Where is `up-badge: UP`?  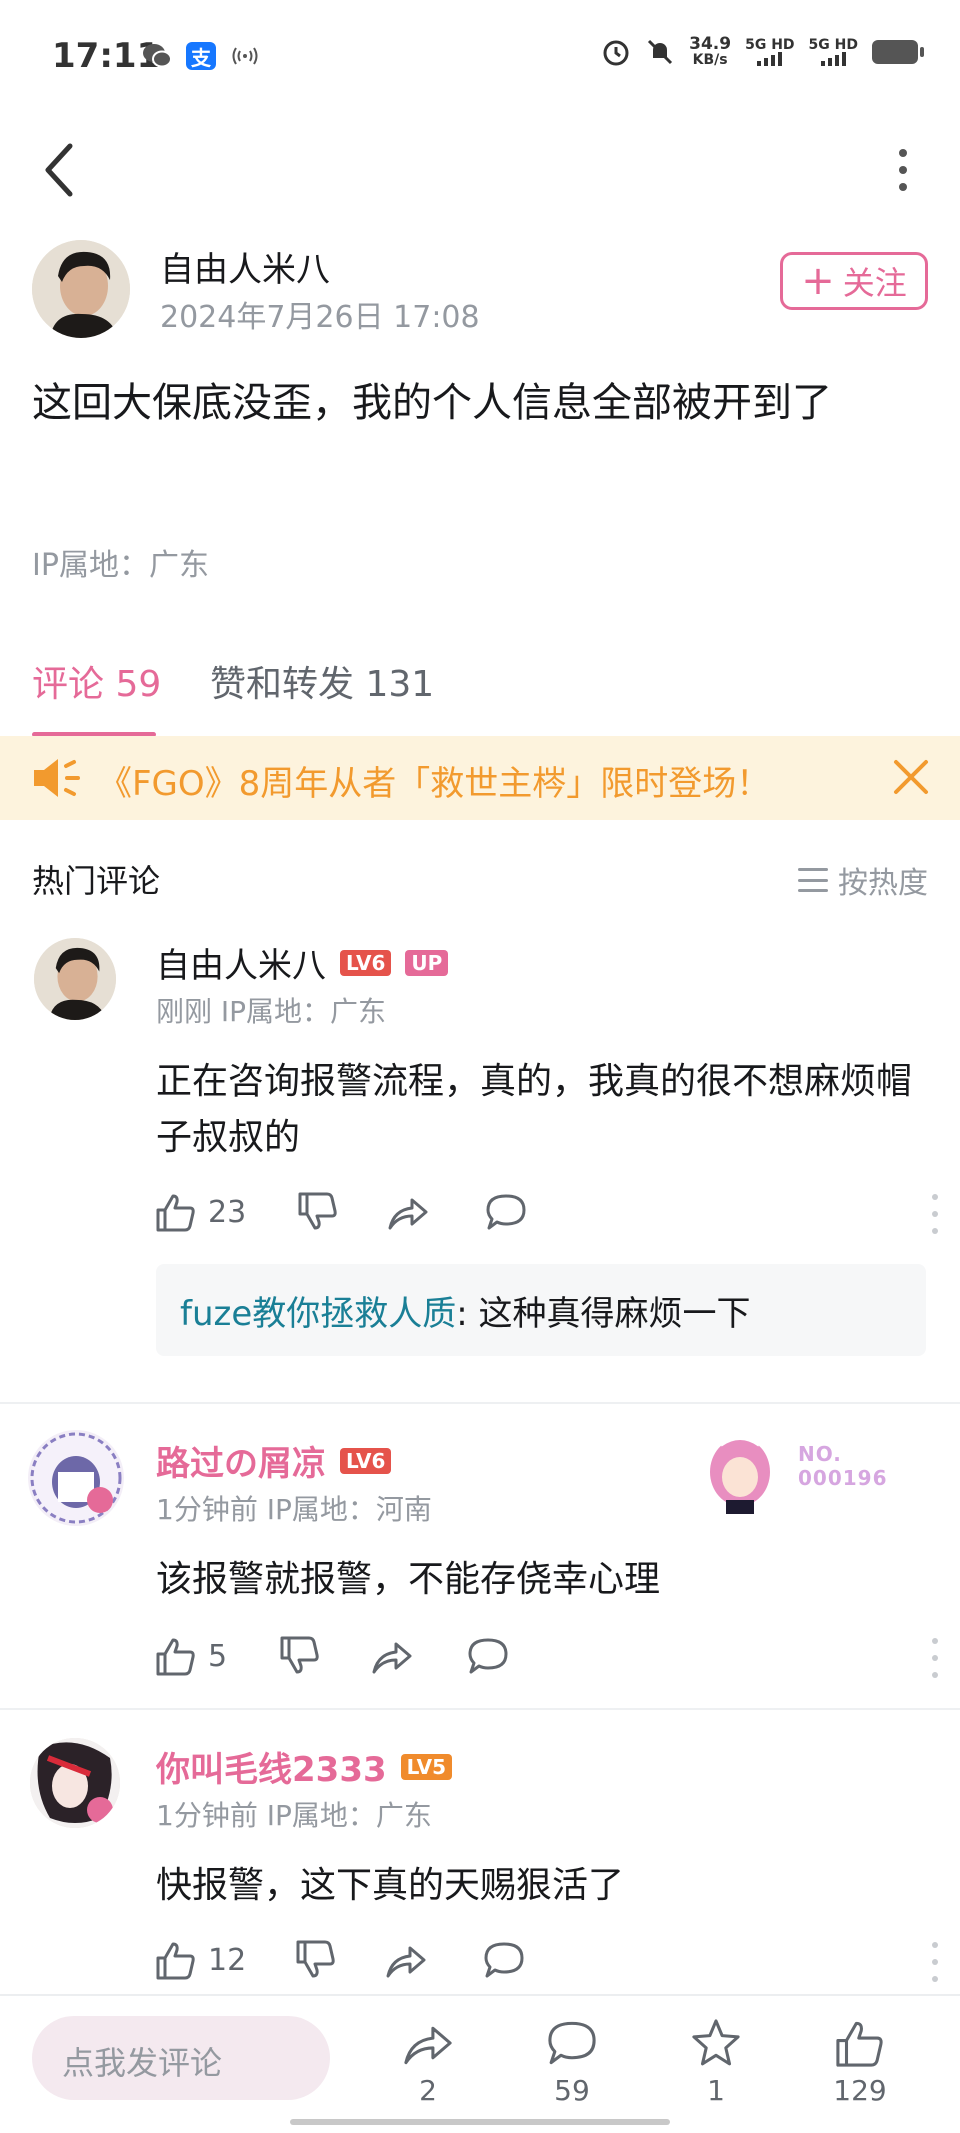
up-badge: UP is located at coordinates (427, 962).